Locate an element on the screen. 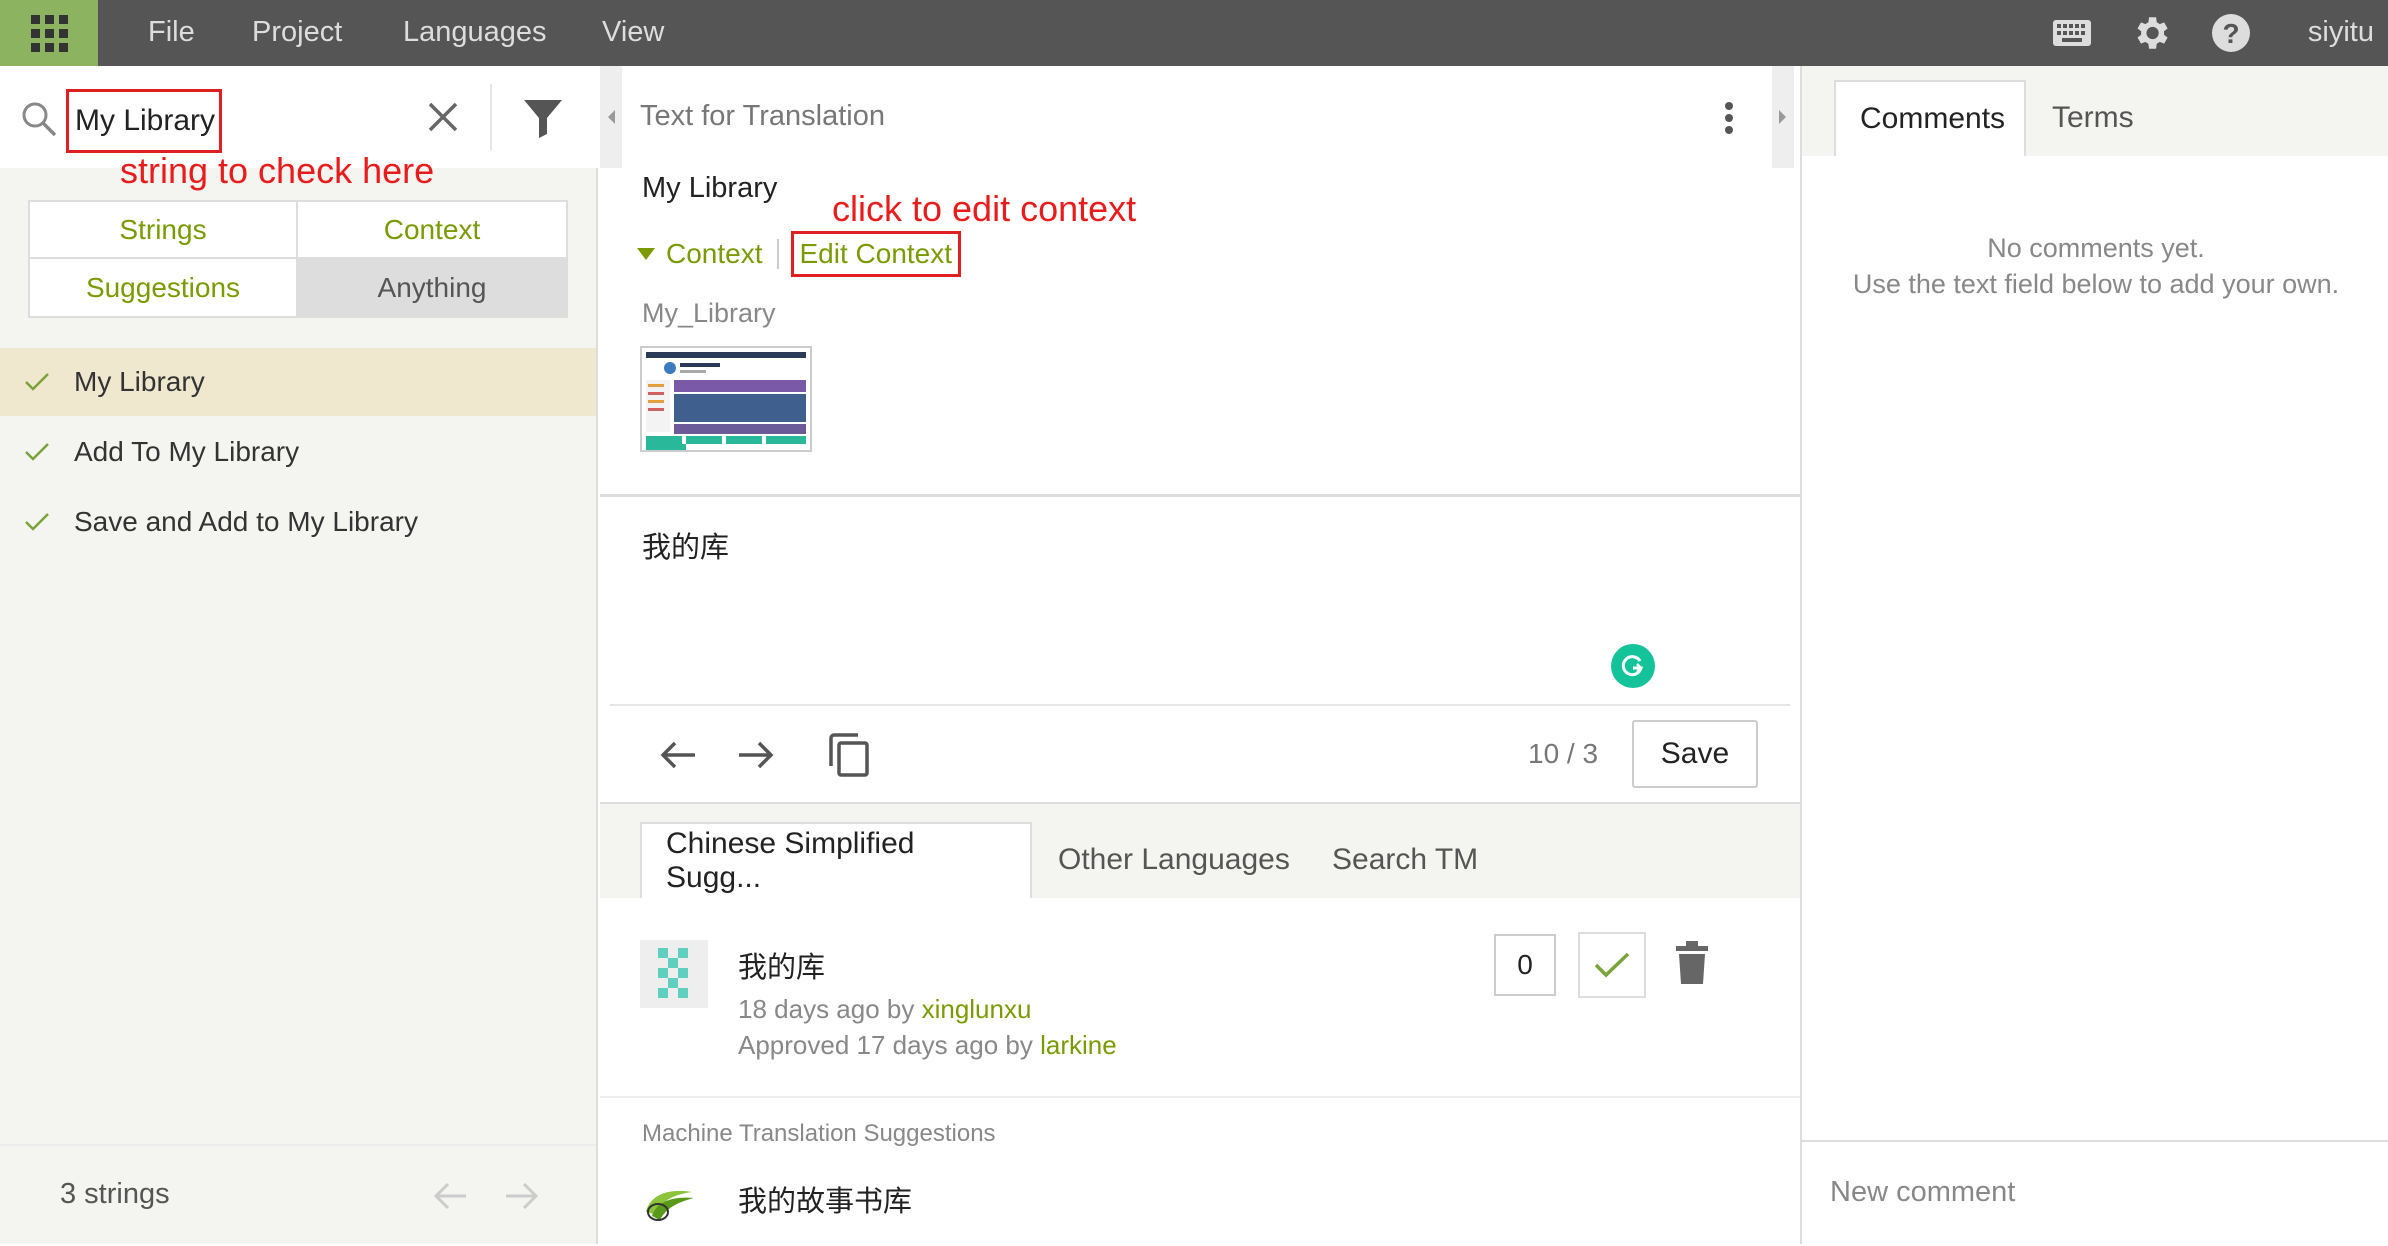  string-list-item: Save and Add to My Library is located at coordinates (298, 522).